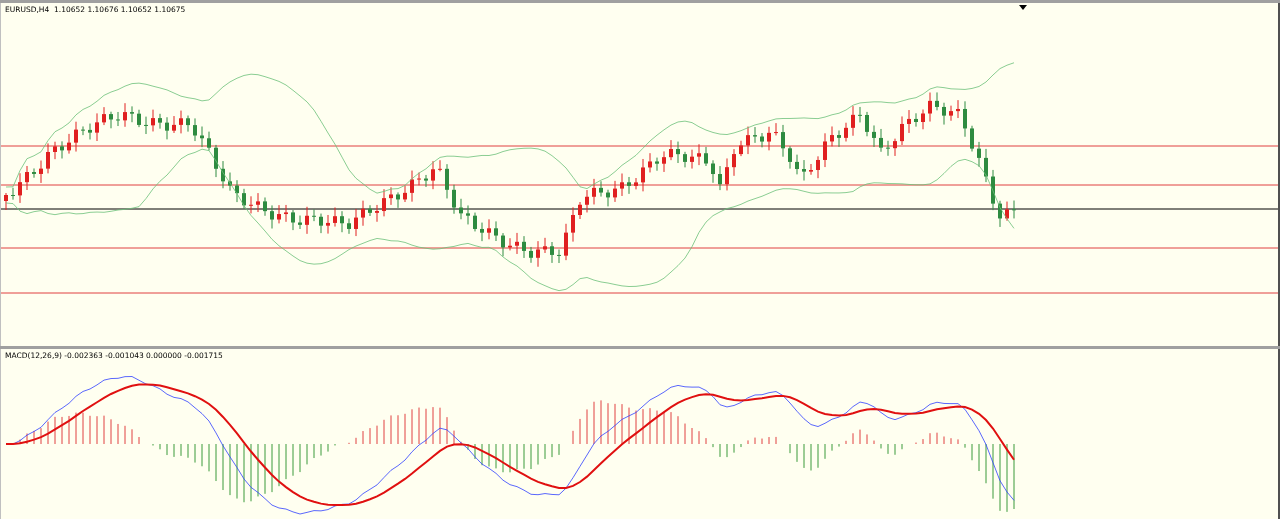 Image resolution: width=1280 pixels, height=519 pixels. Describe the element at coordinates (1023, 7) in the screenshot. I see `triangle-icon` at that location.